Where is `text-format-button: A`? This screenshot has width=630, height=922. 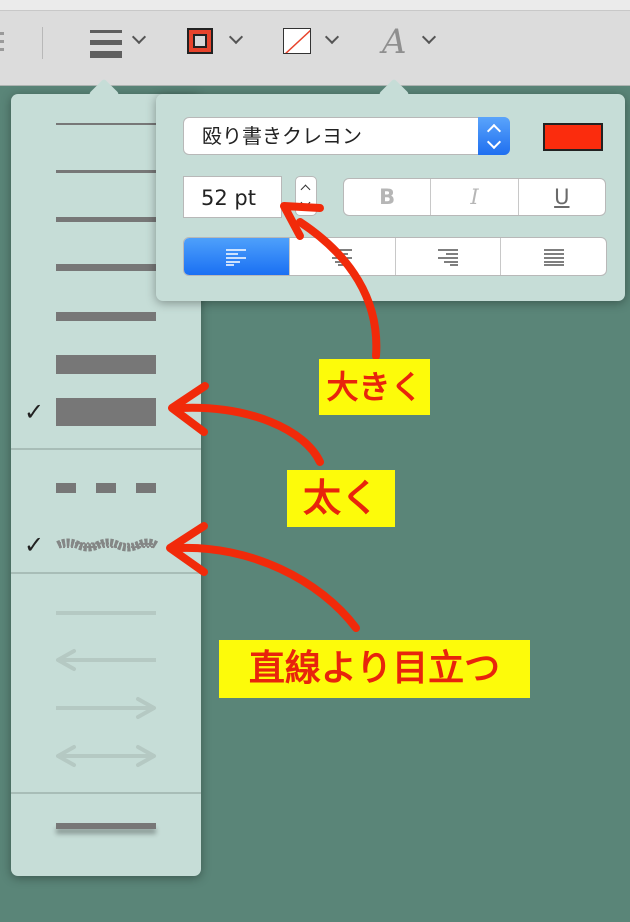
text-format-button: A is located at coordinates (412, 43).